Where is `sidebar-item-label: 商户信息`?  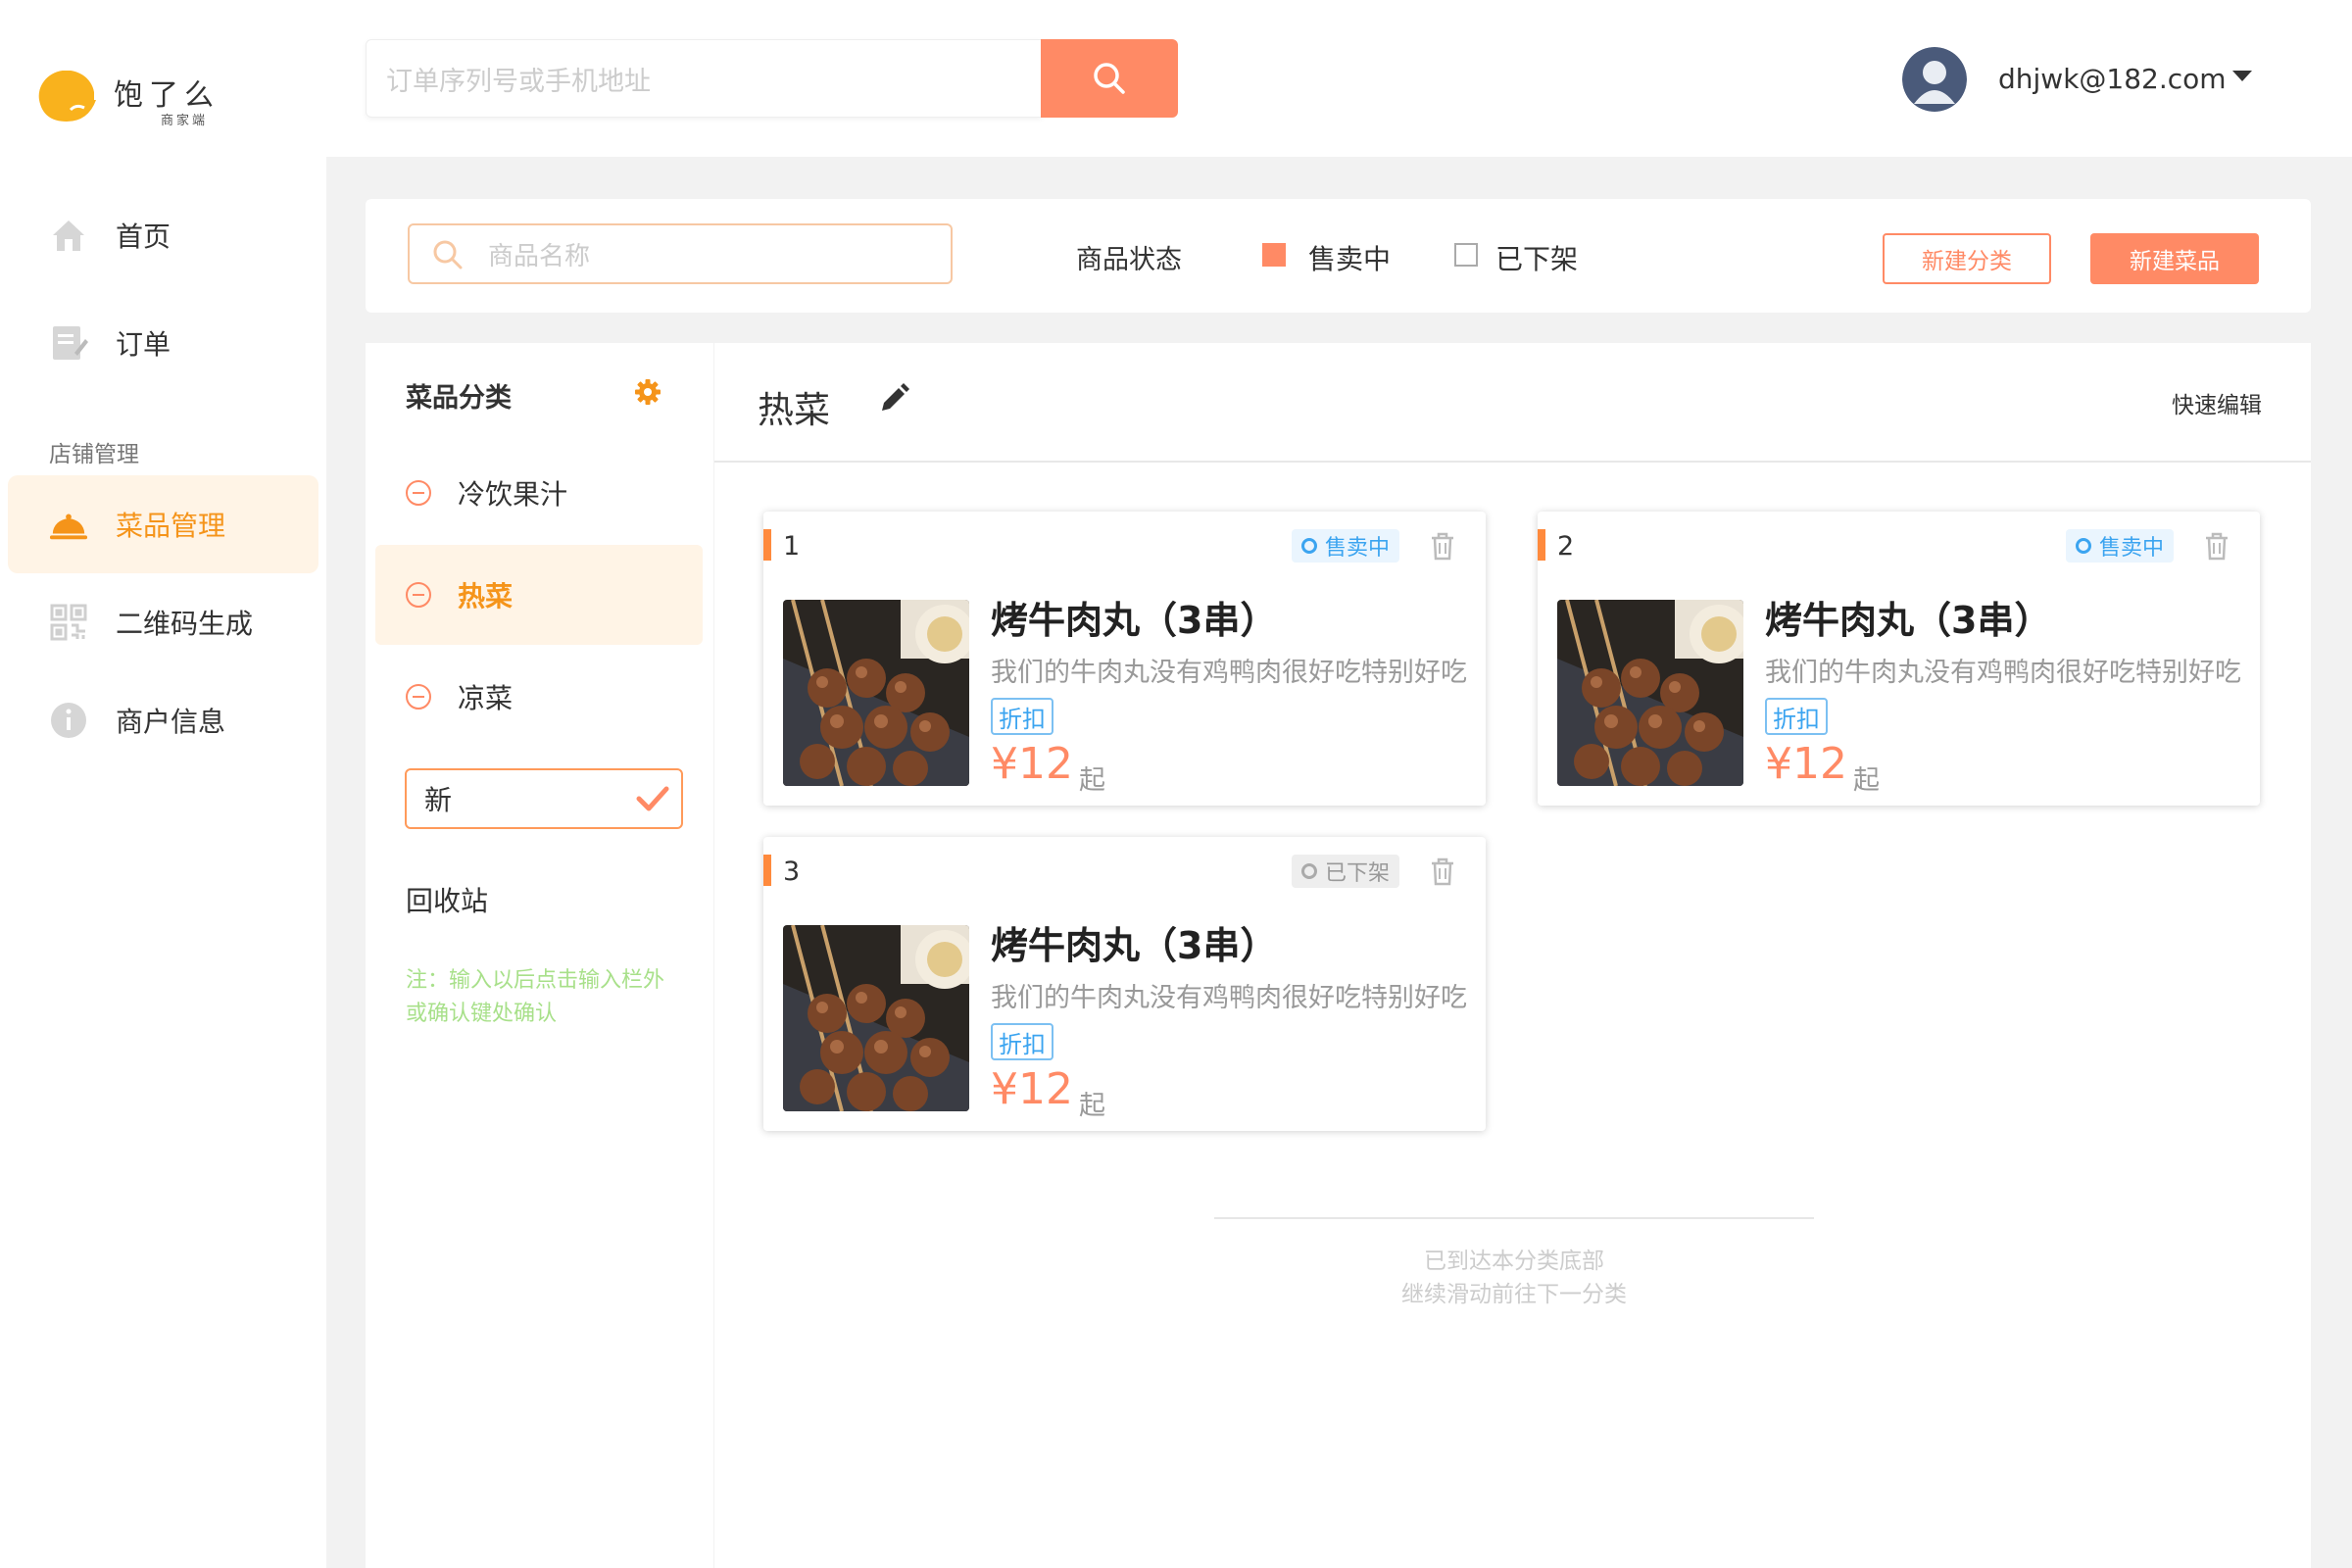
sidebar-item-label: 商户信息 is located at coordinates (171, 722).